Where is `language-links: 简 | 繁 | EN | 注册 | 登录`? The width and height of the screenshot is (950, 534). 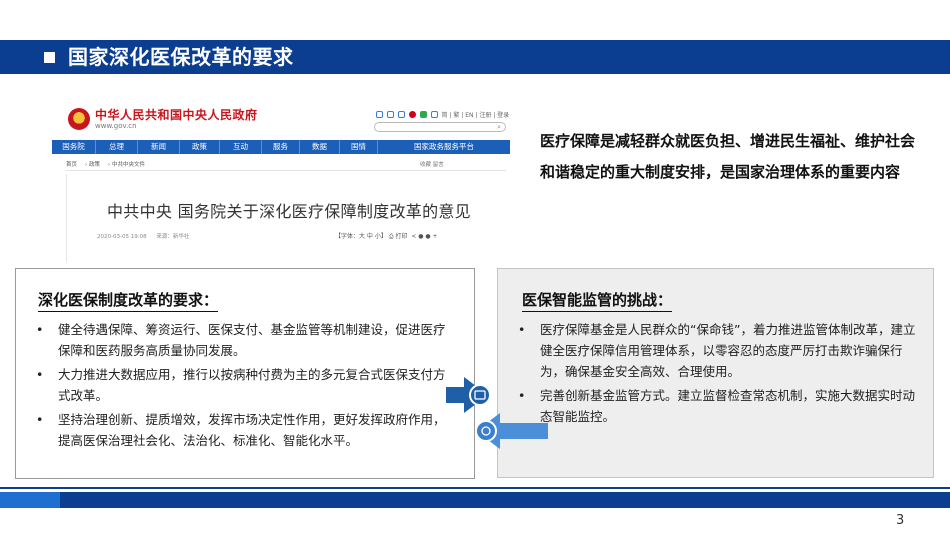
language-links: 简 | 繁 | EN | 注册 | 登录 is located at coordinates (476, 115).